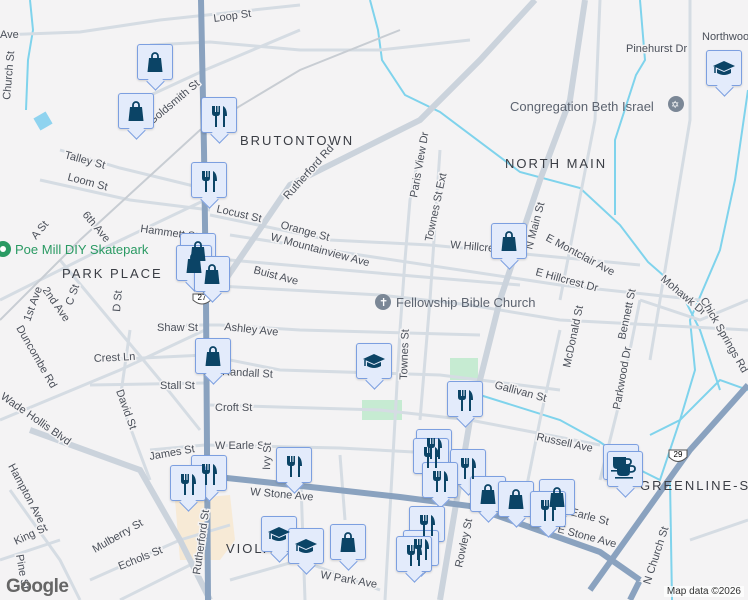 The image size is (748, 600). I want to click on map-attribution: Map data ©2026, so click(703, 591).